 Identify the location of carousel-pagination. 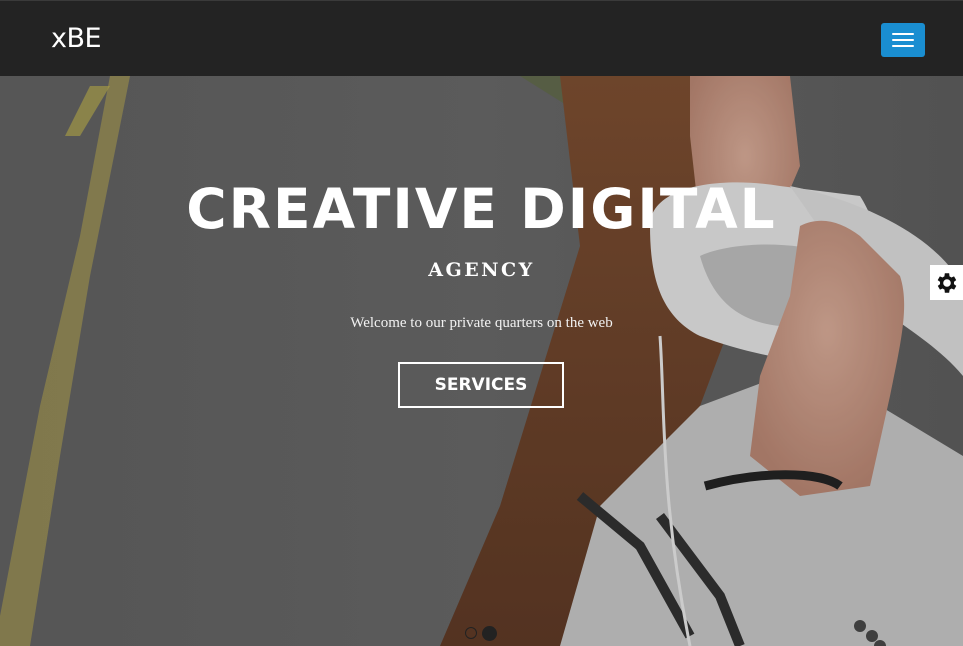
(481, 633).